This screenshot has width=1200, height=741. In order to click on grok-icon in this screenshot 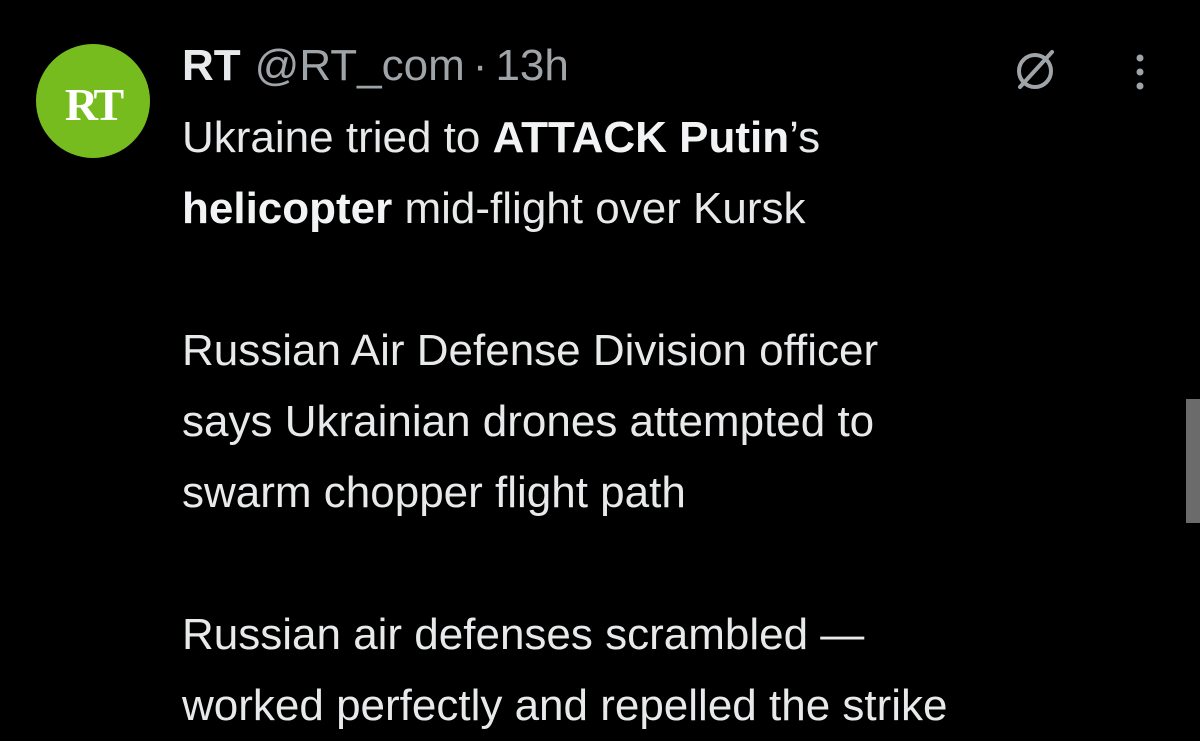, I will do `click(1035, 69)`.